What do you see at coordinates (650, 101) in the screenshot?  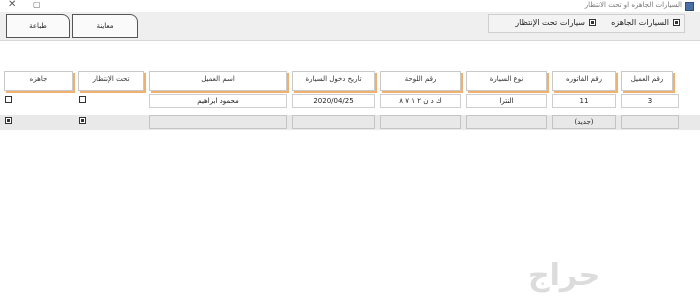 I see `cell-customer-no: 3` at bounding box center [650, 101].